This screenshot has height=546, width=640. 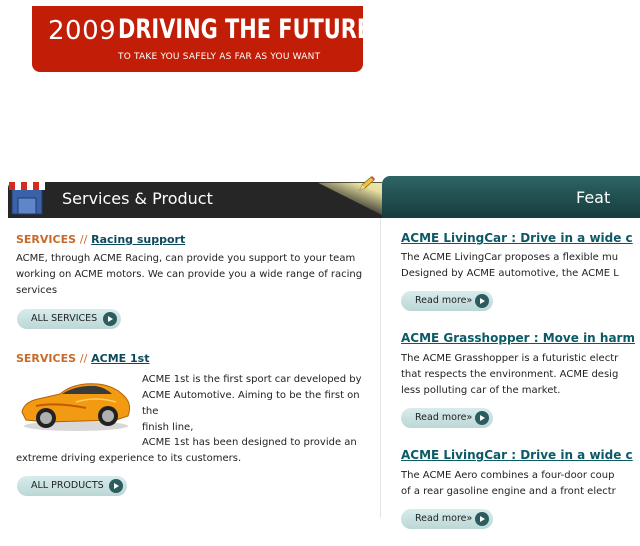 I want to click on feature-grasshopper-link: ACME Grasshopper : Move in harm, so click(x=518, y=338).